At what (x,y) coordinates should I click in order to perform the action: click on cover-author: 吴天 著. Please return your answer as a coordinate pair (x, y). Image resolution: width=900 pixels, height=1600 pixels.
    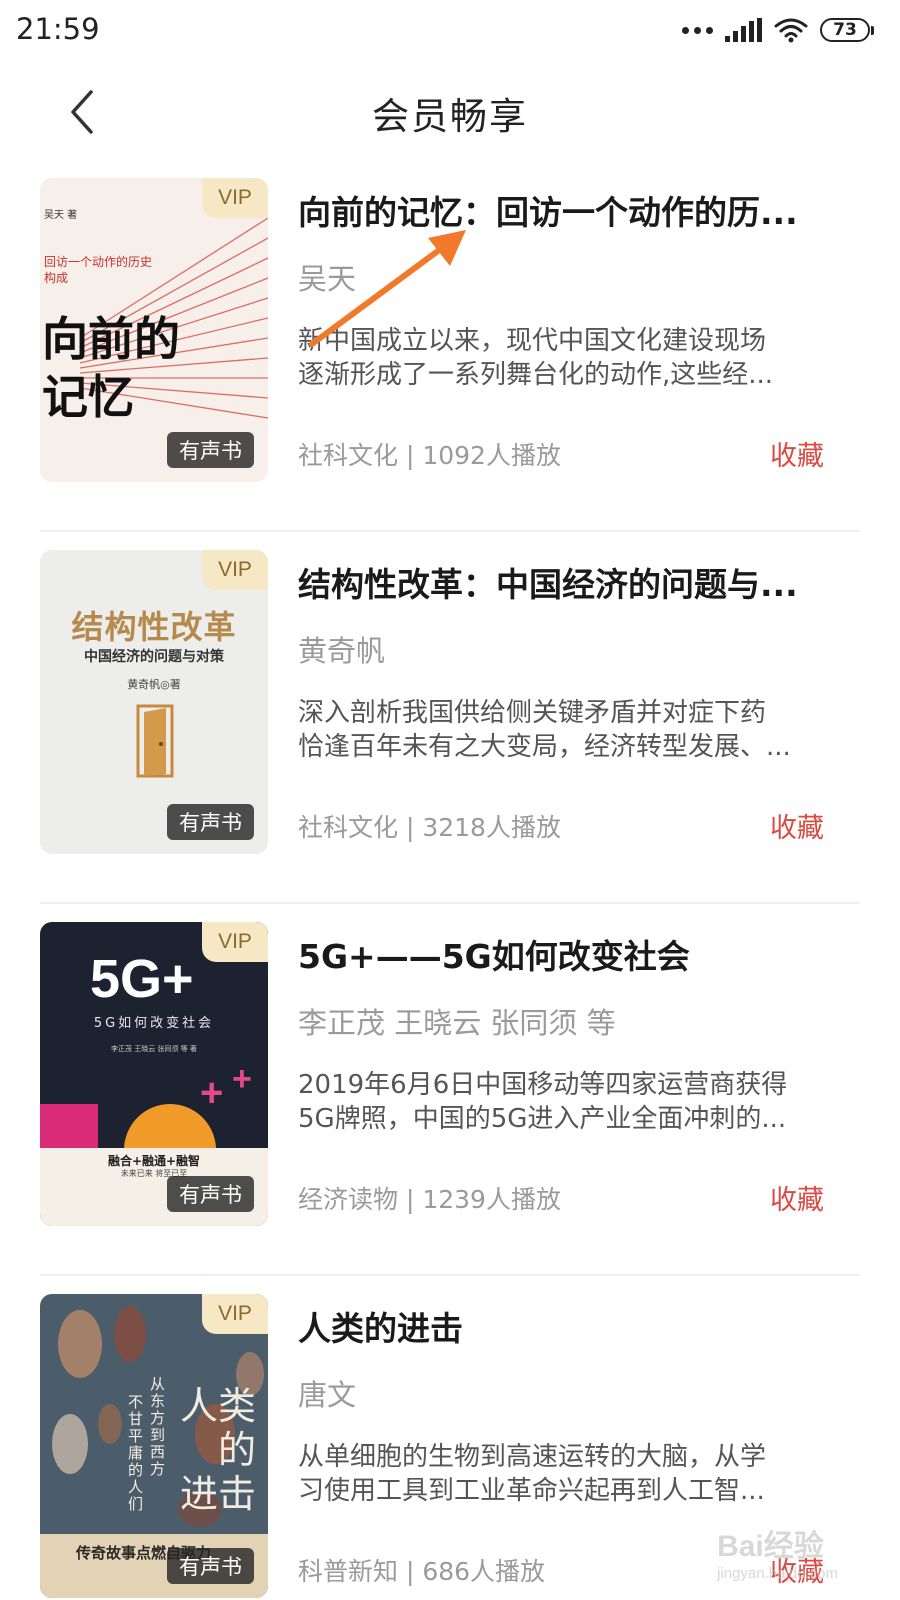
    Looking at the image, I should click on (61, 215).